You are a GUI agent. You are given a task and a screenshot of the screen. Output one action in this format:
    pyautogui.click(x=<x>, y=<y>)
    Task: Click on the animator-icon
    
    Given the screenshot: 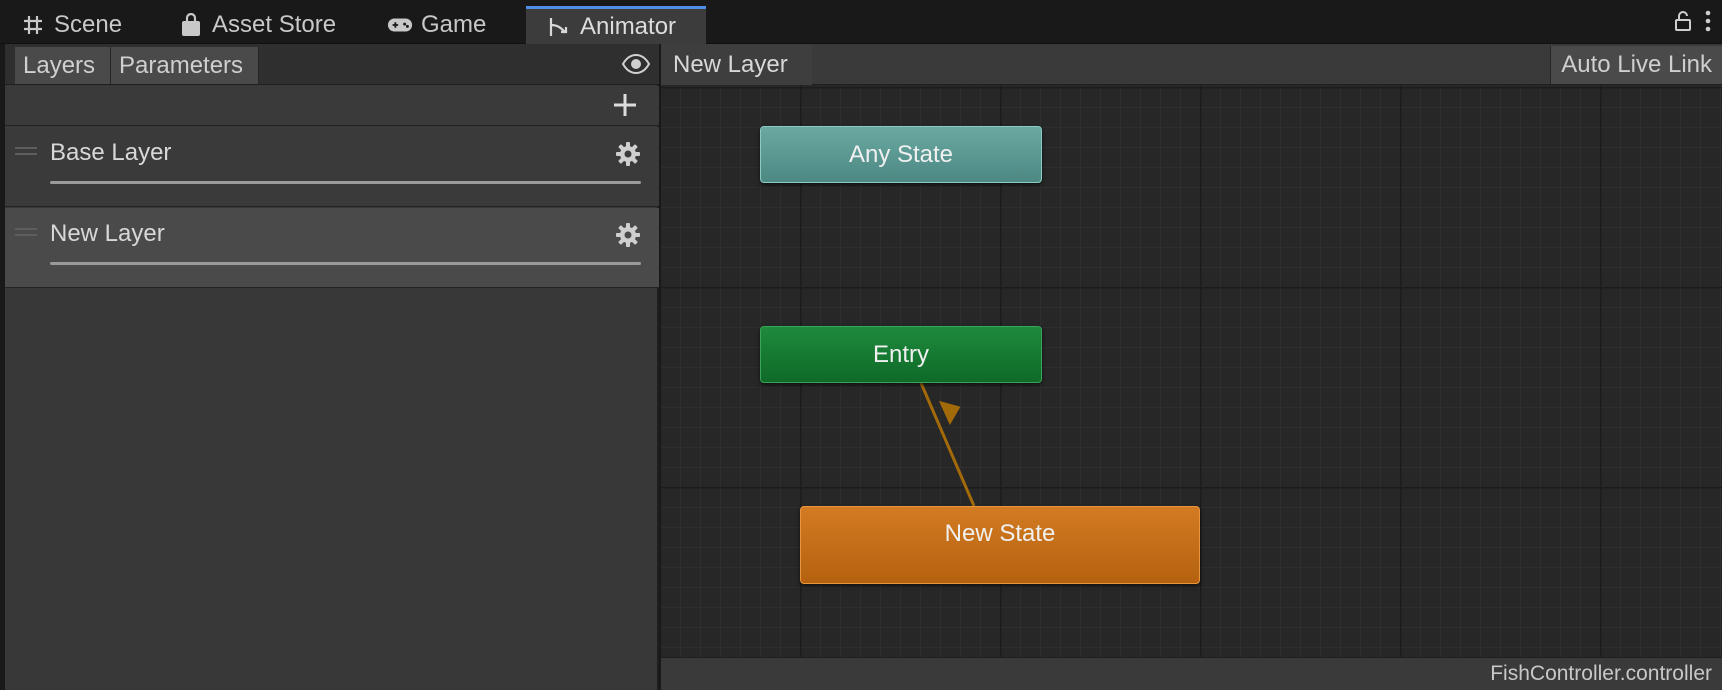 What is the action you would take?
    pyautogui.click(x=559, y=27)
    